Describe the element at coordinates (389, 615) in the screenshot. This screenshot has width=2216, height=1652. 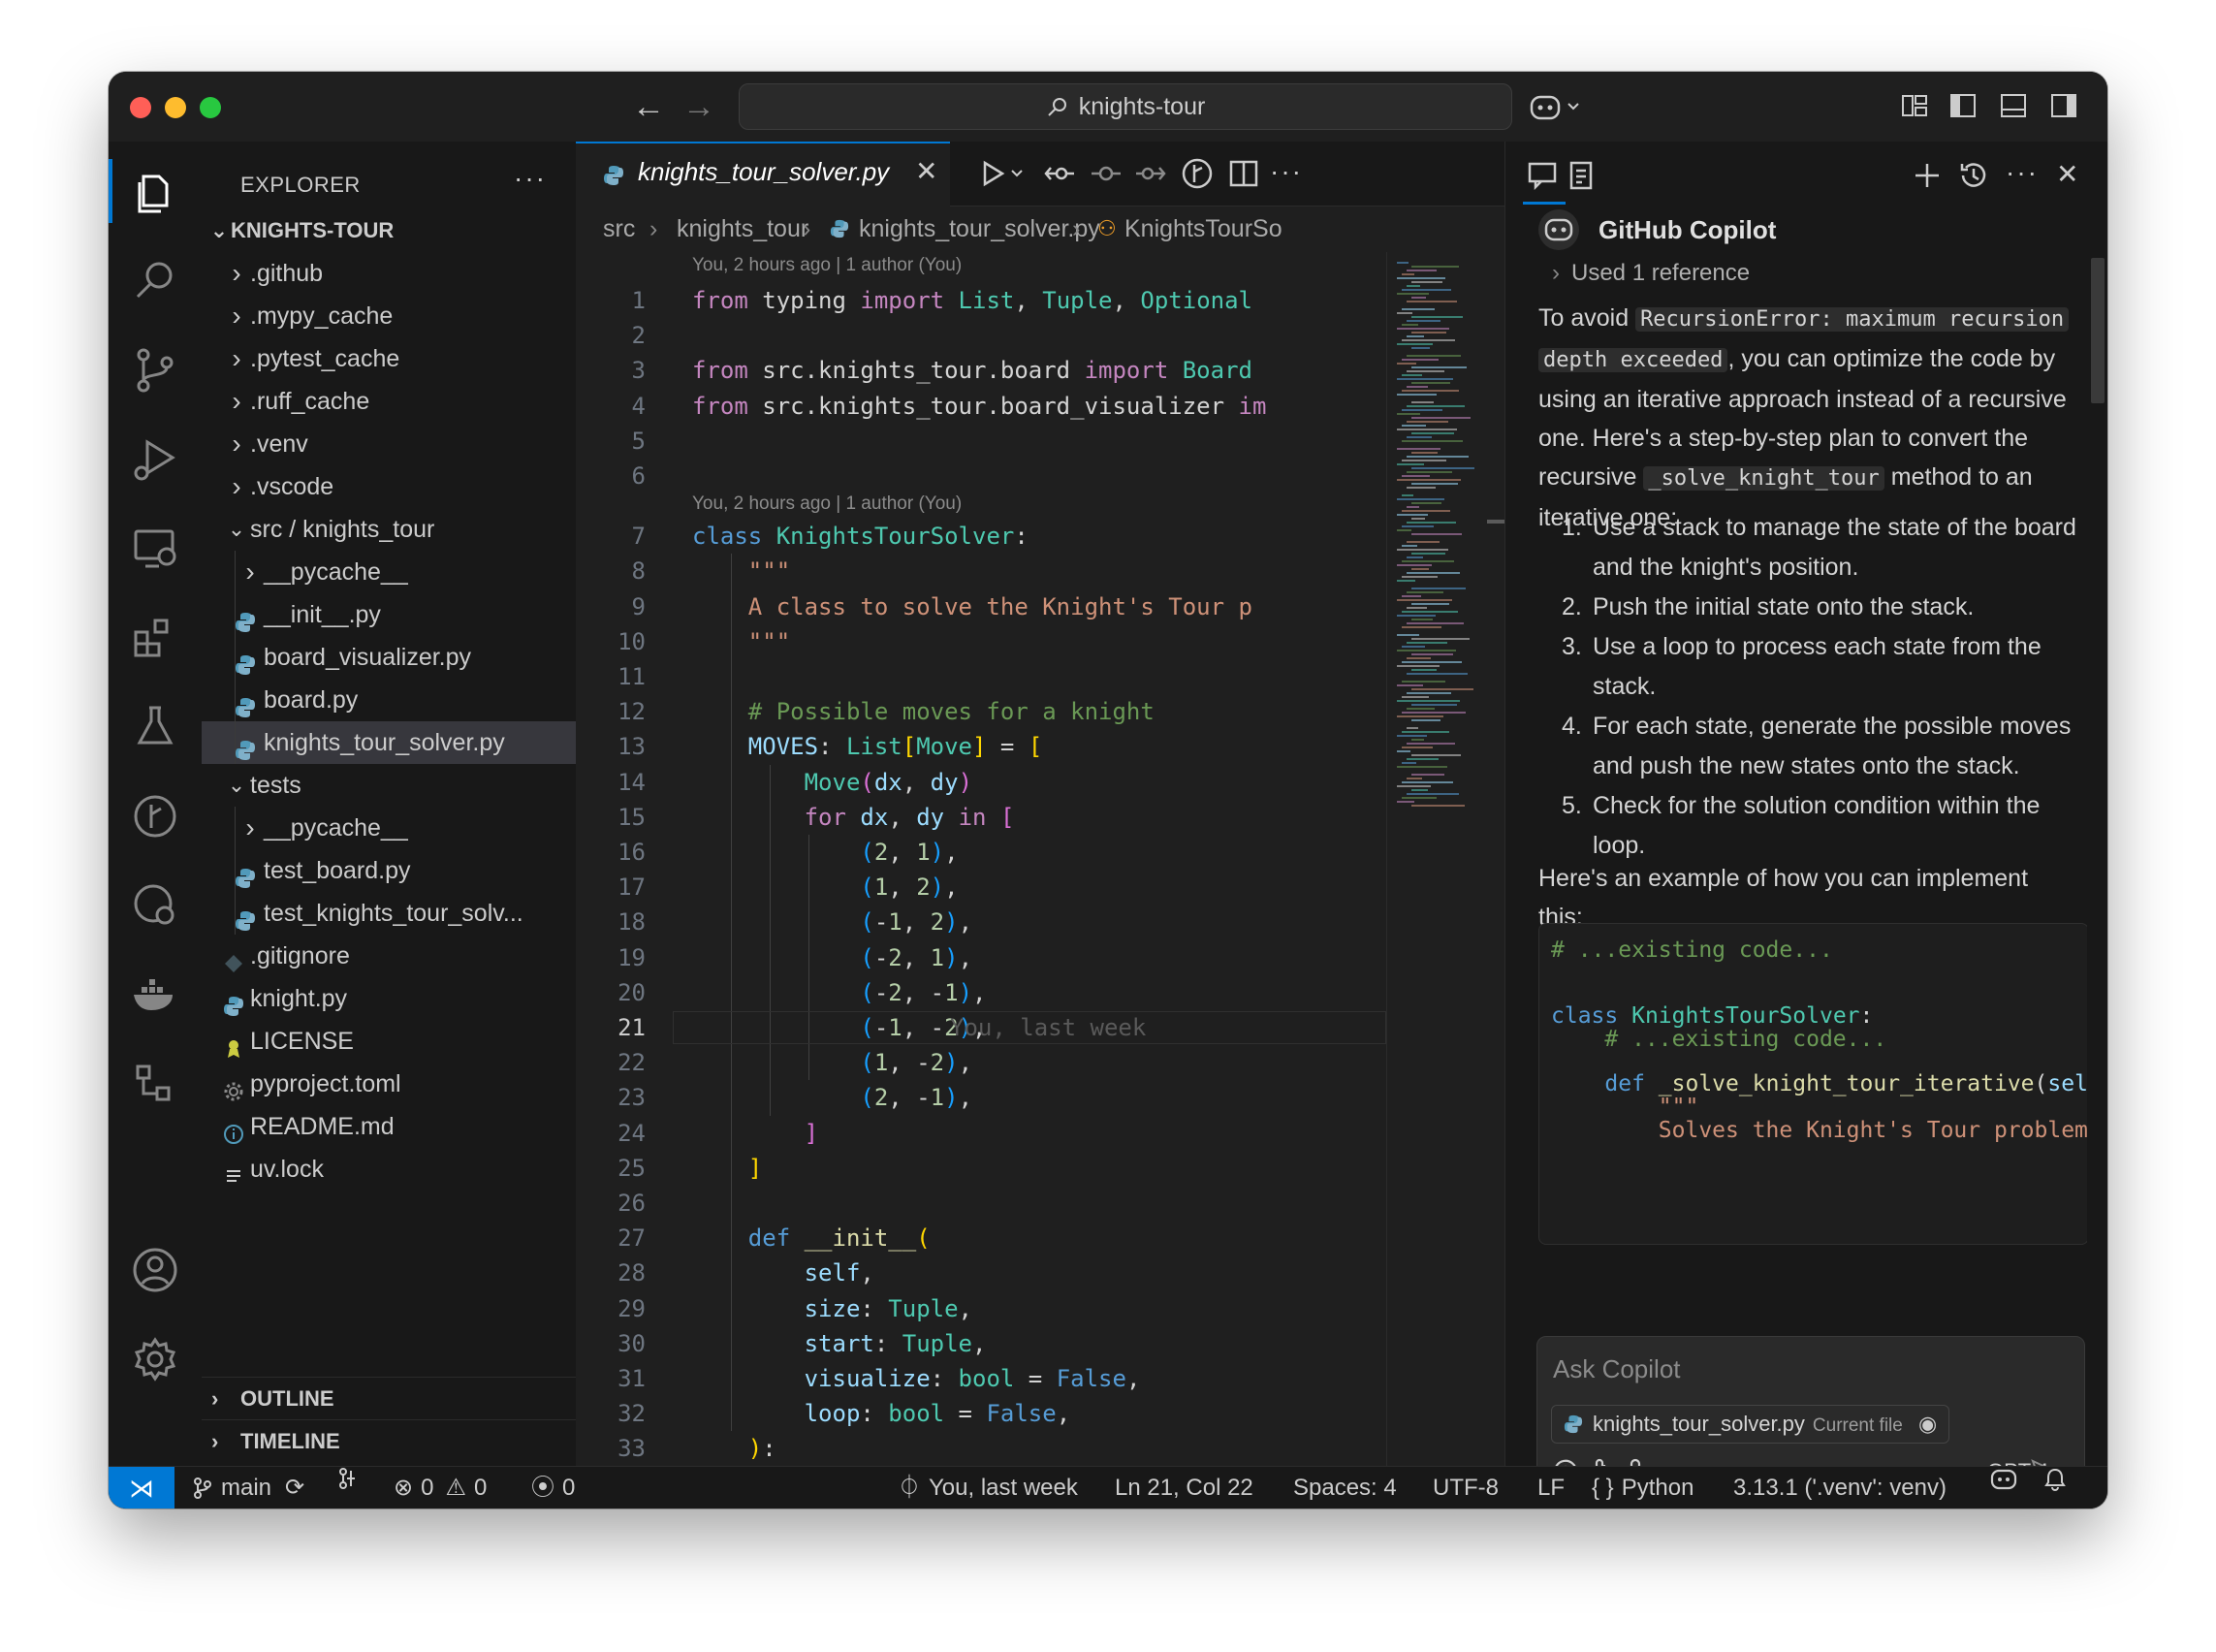
I see `tree-item: __init__.py` at that location.